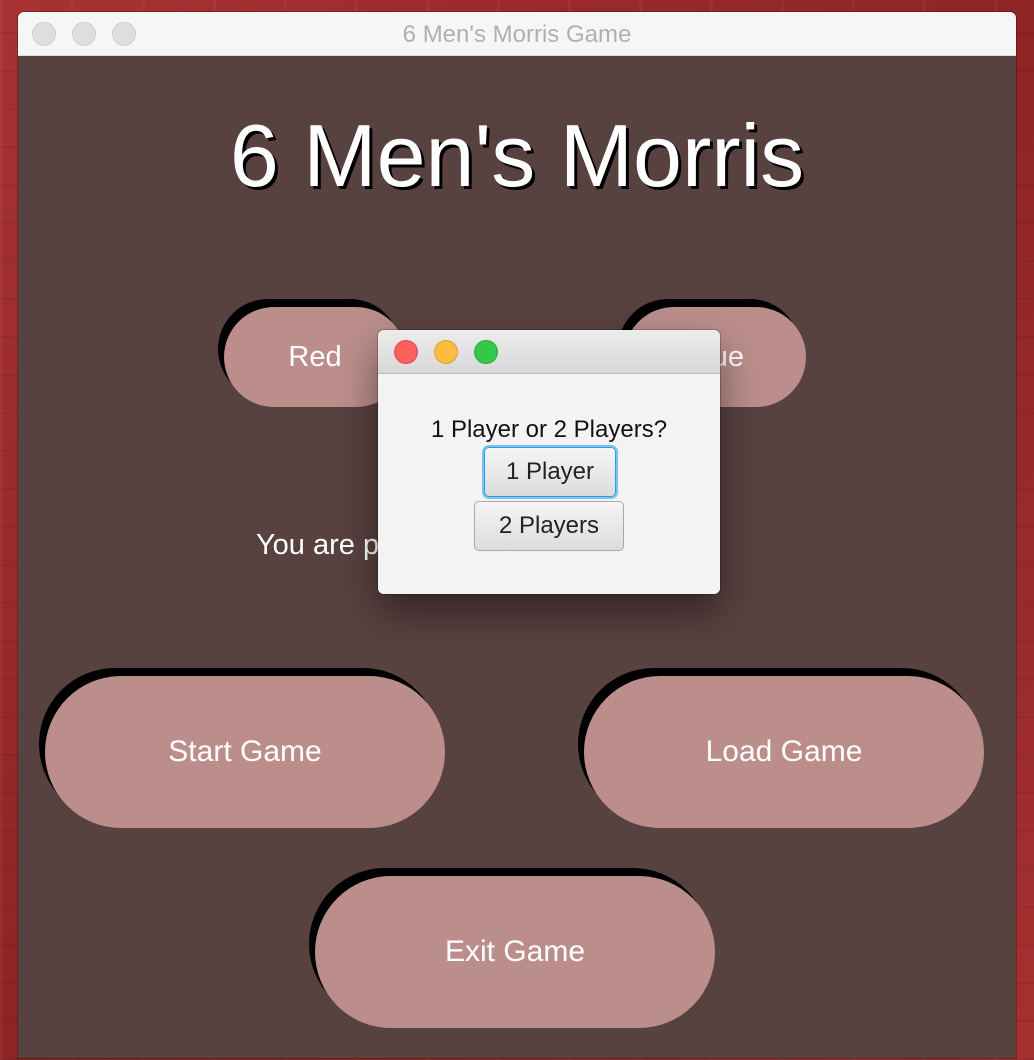  I want to click on window-titlebar: 6 Men's Morris Game, so click(517, 34).